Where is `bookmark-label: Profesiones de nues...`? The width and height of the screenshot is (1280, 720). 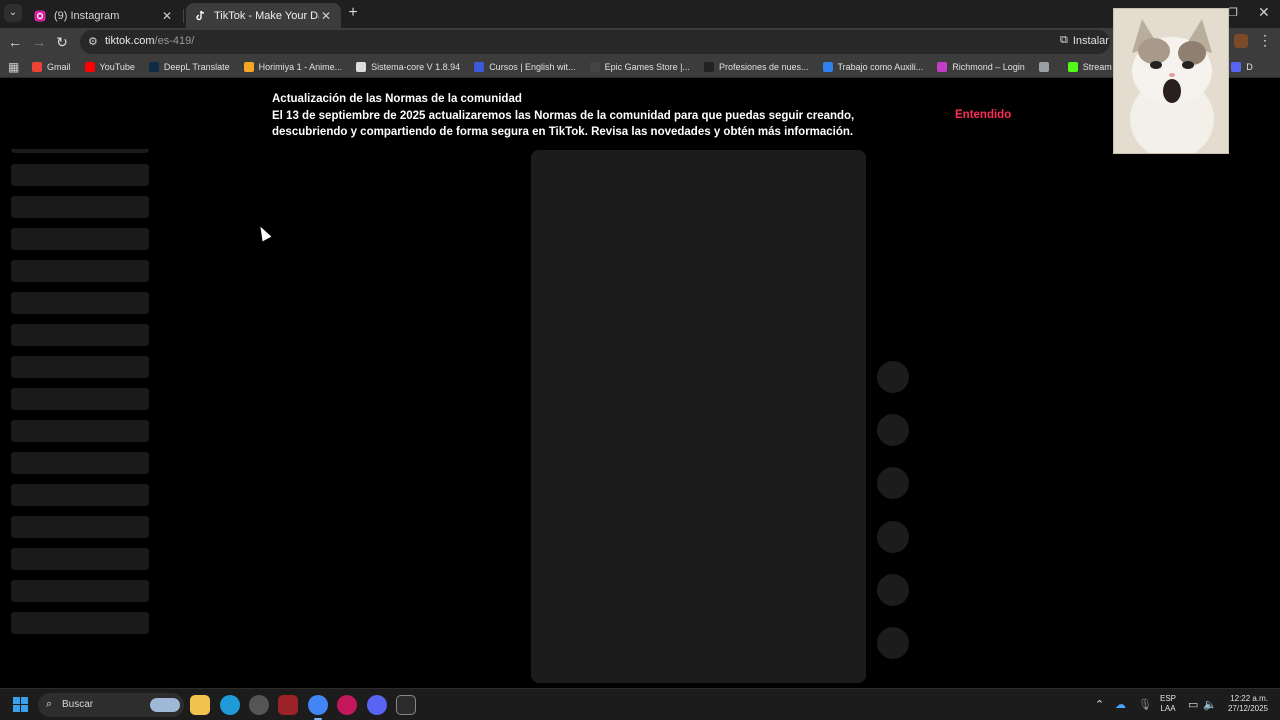
bookmark-label: Profesiones de nues... is located at coordinates (763, 67).